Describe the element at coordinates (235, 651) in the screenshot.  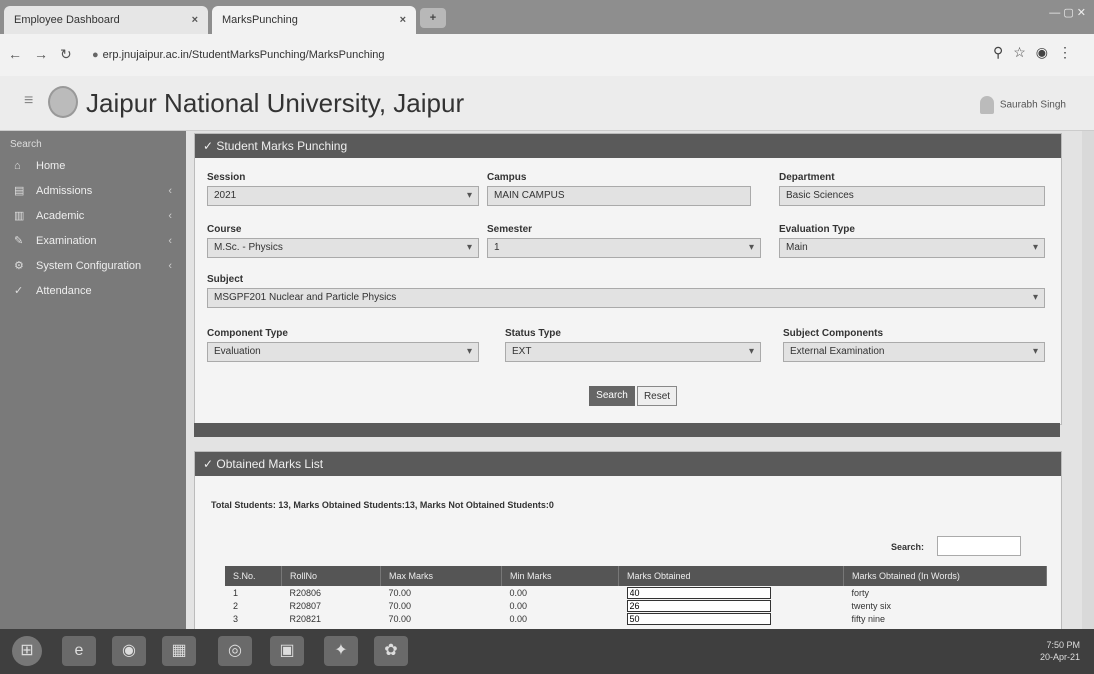
I see `chrome-icon: ◎` at that location.